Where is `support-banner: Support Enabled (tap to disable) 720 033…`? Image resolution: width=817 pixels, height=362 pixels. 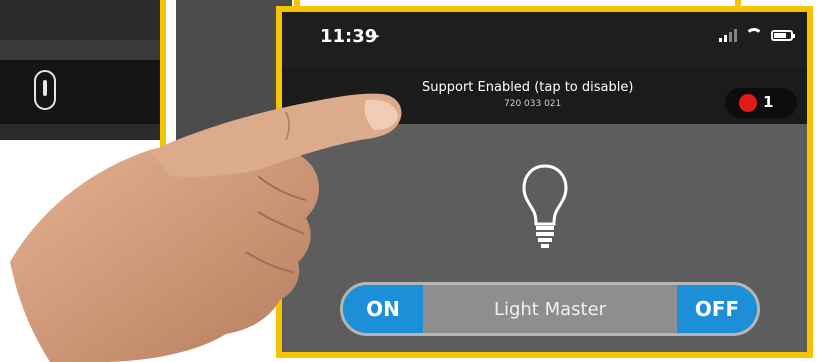 support-banner: Support Enabled (tap to disable) 720 033… is located at coordinates (544, 96).